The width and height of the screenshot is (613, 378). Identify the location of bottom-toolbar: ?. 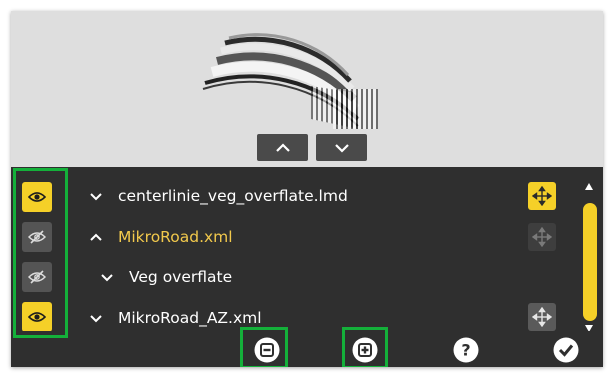
(307, 349).